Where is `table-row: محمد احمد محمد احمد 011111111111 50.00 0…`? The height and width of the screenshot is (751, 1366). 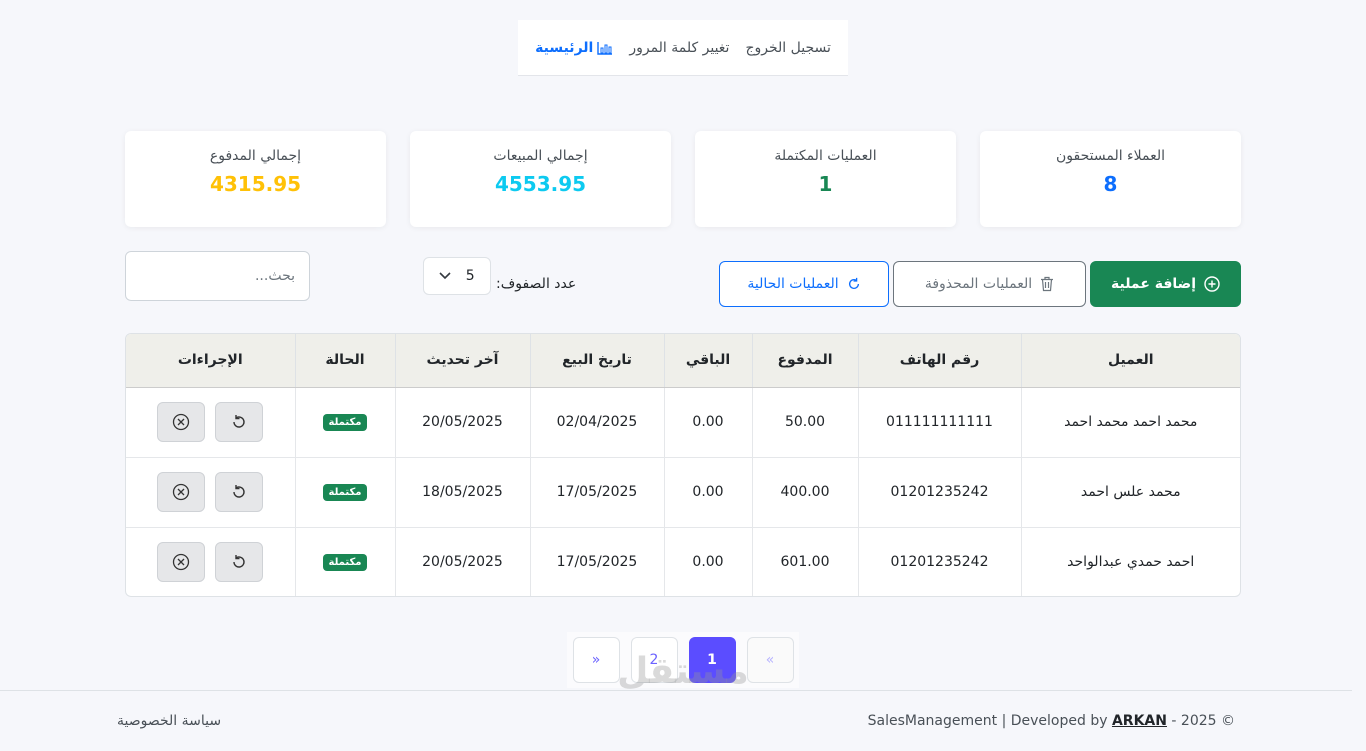 table-row: محمد احمد محمد احمد 011111111111 50.00 0… is located at coordinates (683, 422).